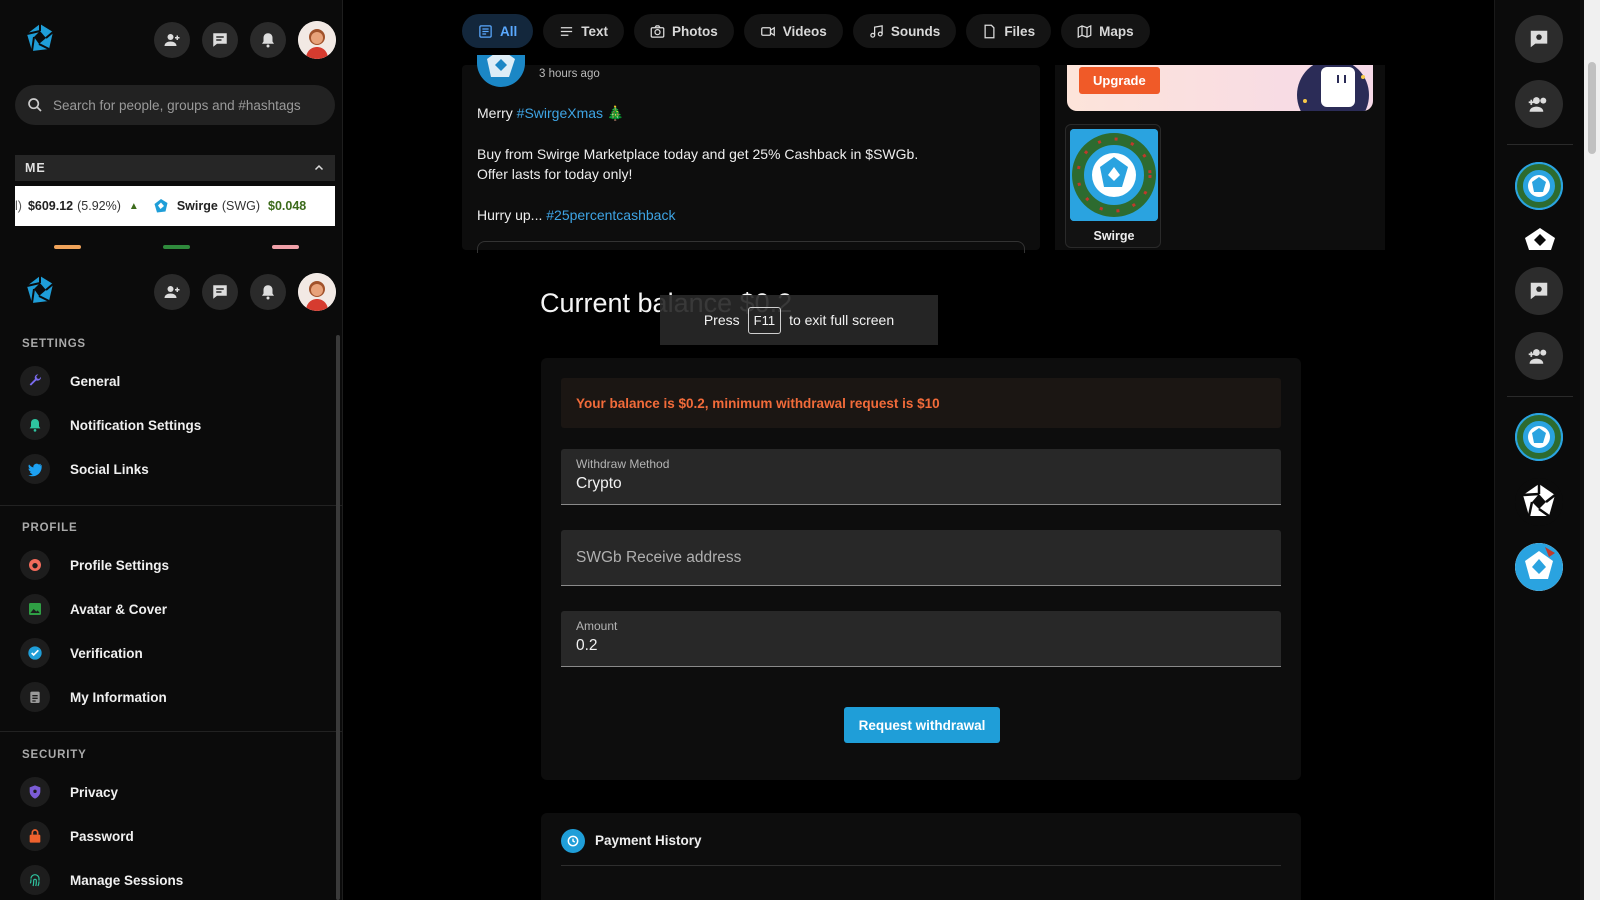  I want to click on clipboard-icon, so click(35, 697).